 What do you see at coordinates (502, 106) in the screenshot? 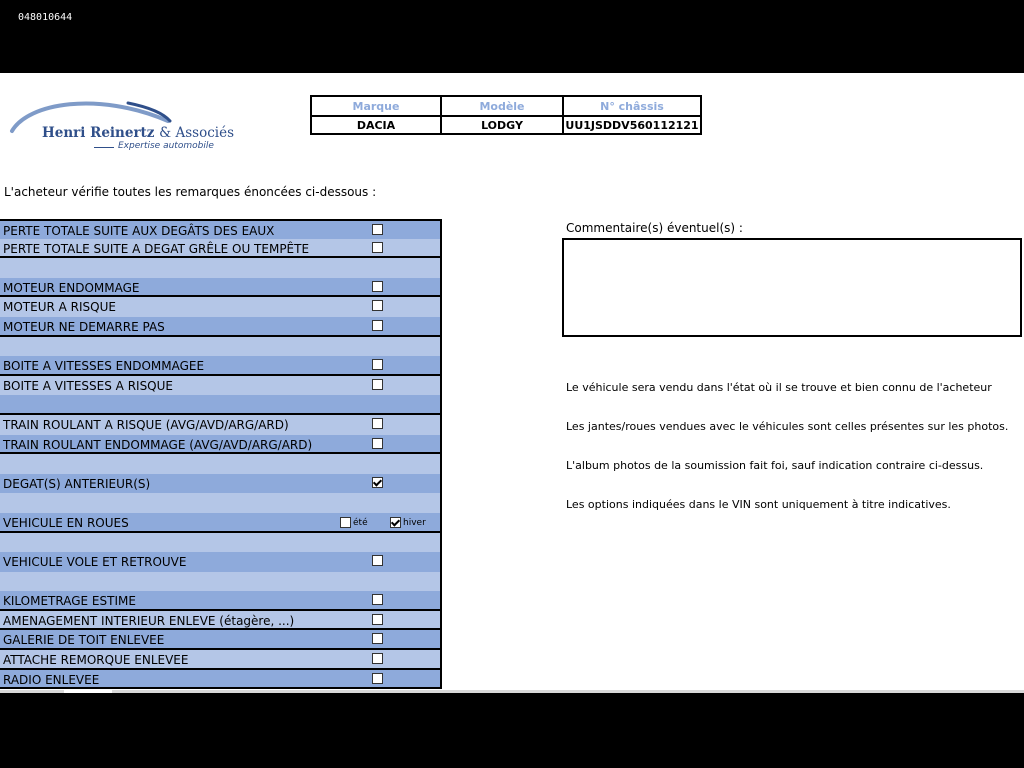
I see `header-modele: Modèle` at bounding box center [502, 106].